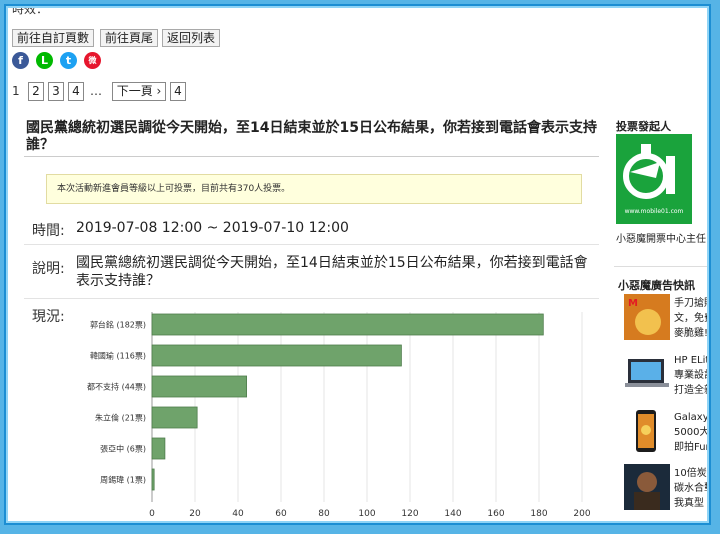 This screenshot has height=534, width=720. What do you see at coordinates (191, 38) in the screenshot?
I see `back-to-list-button: 返回列表` at bounding box center [191, 38].